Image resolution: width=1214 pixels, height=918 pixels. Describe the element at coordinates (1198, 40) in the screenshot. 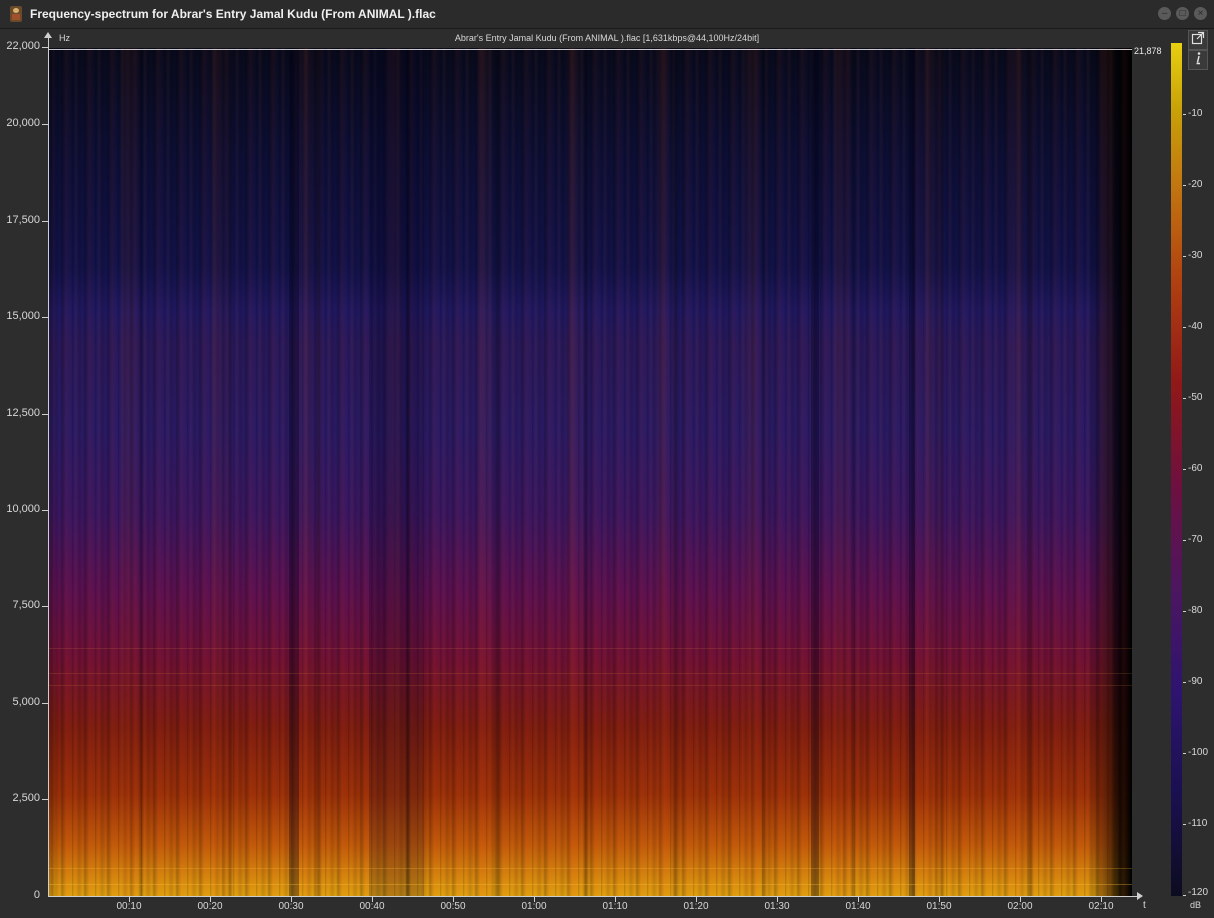

I see `external-link-icon` at that location.